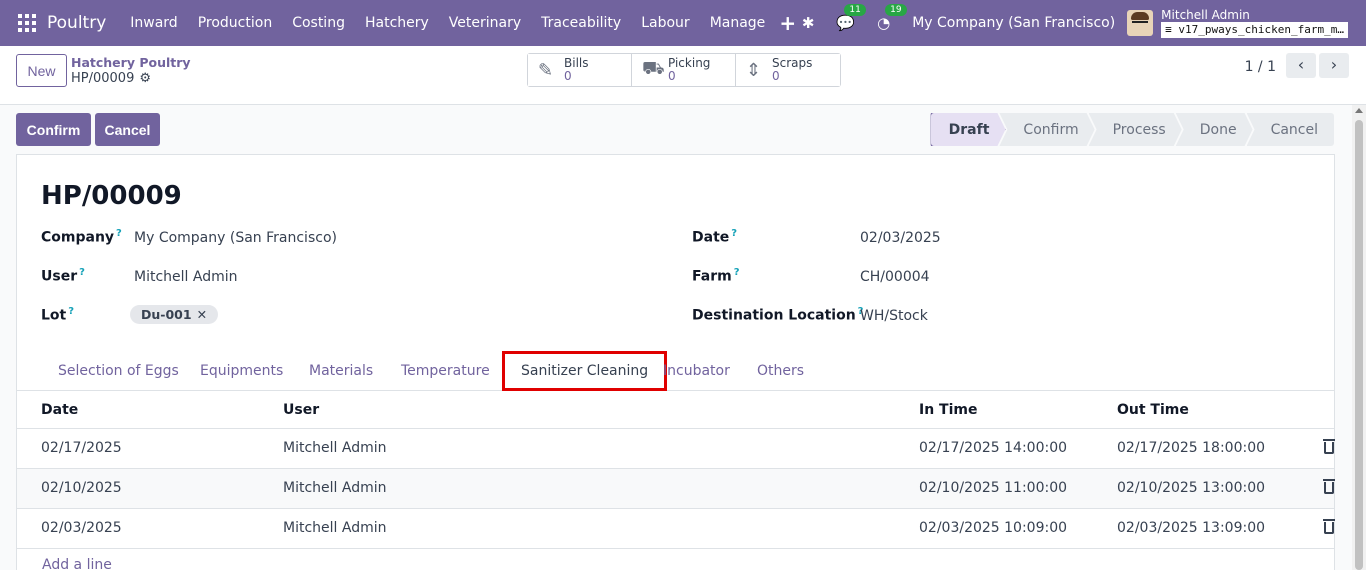 The image size is (1366, 570). I want to click on tab-selection-of-eggs: Selection of Eggs, so click(118, 371).